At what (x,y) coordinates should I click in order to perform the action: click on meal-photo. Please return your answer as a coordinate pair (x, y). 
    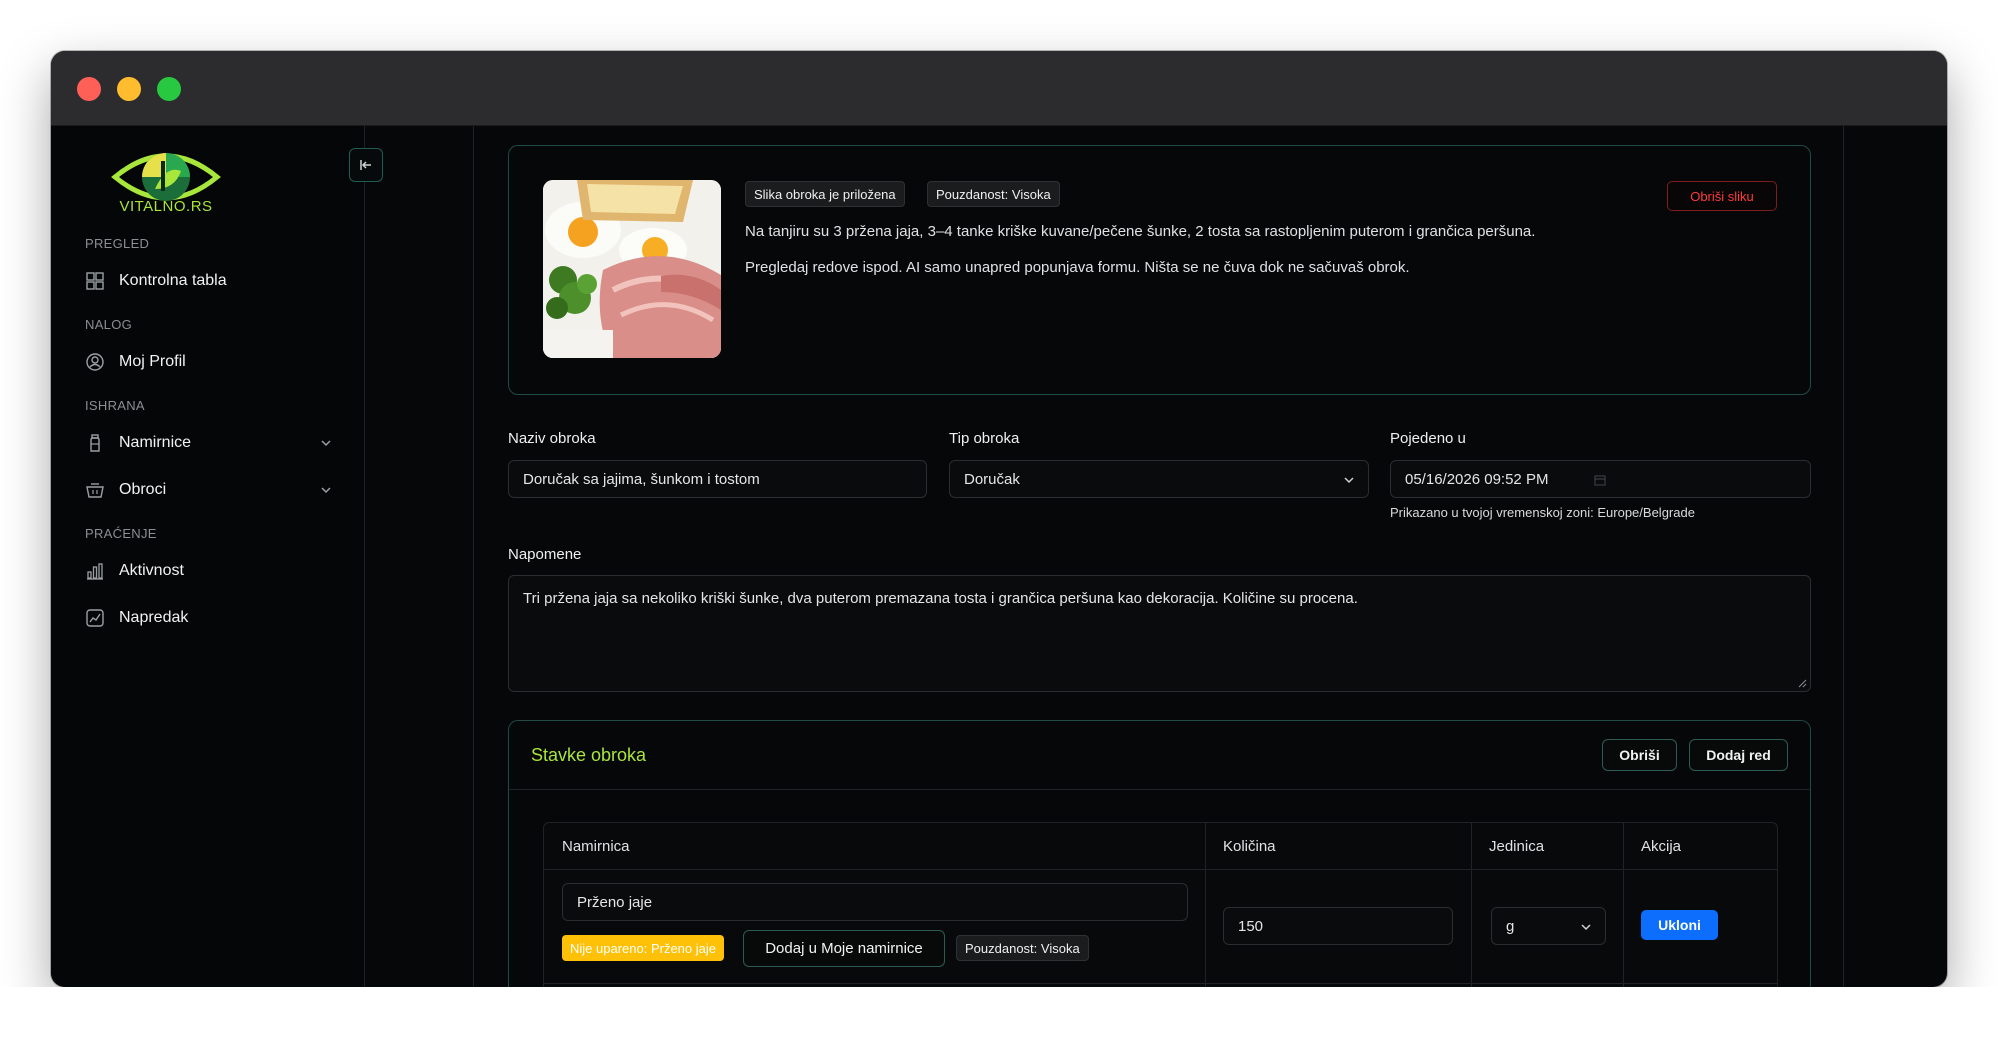
    Looking at the image, I should click on (632, 269).